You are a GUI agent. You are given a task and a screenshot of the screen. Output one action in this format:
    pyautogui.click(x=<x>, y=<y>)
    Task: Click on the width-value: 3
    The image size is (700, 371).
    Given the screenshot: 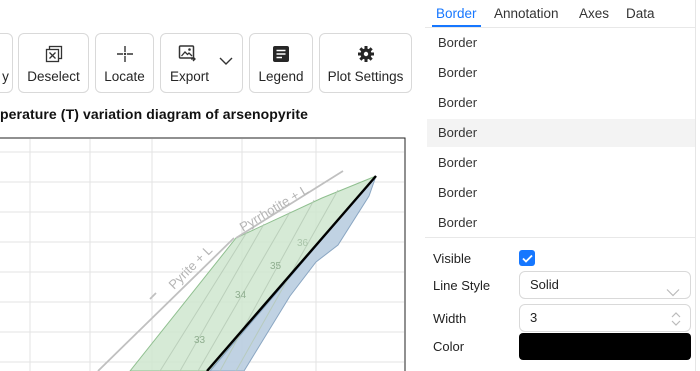 What is the action you would take?
    pyautogui.click(x=534, y=317)
    